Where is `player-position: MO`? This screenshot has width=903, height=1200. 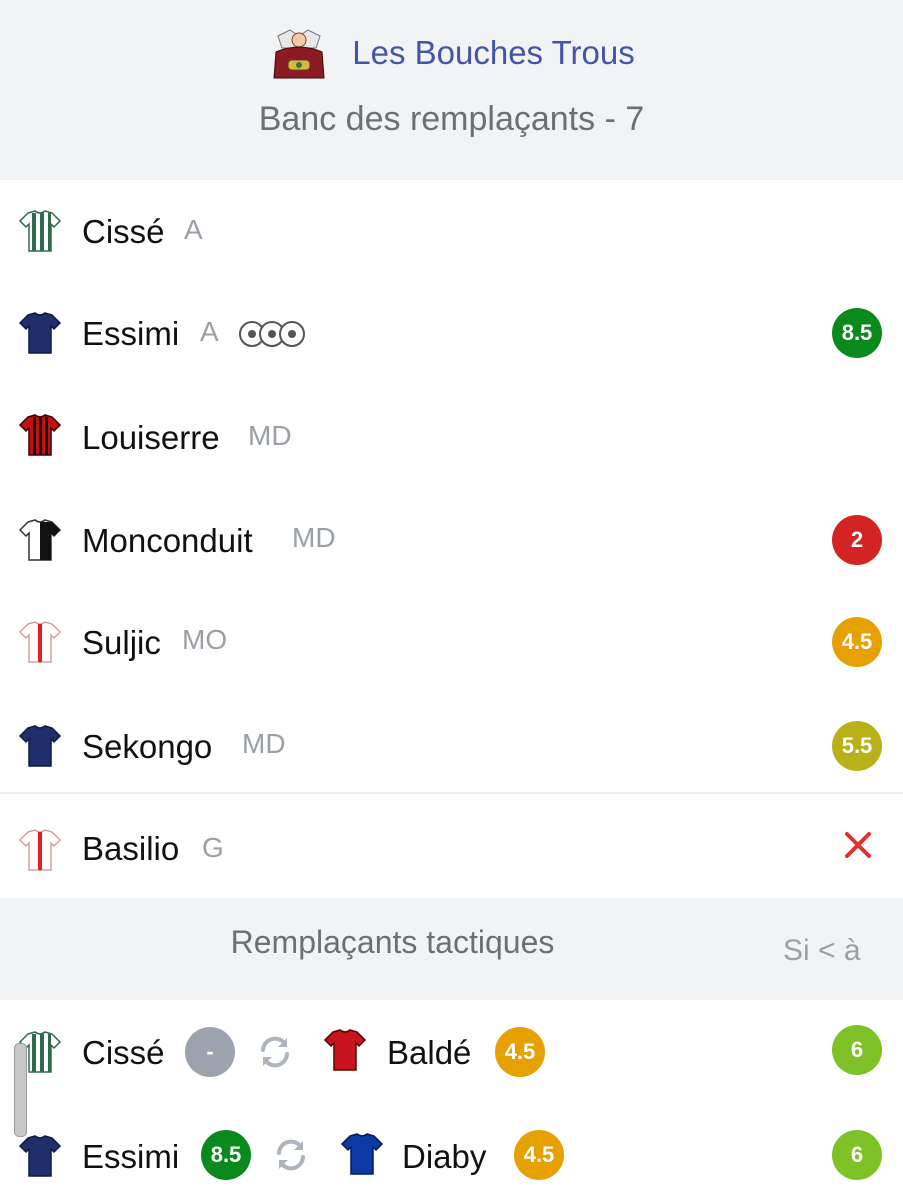 player-position: MO is located at coordinates (205, 639).